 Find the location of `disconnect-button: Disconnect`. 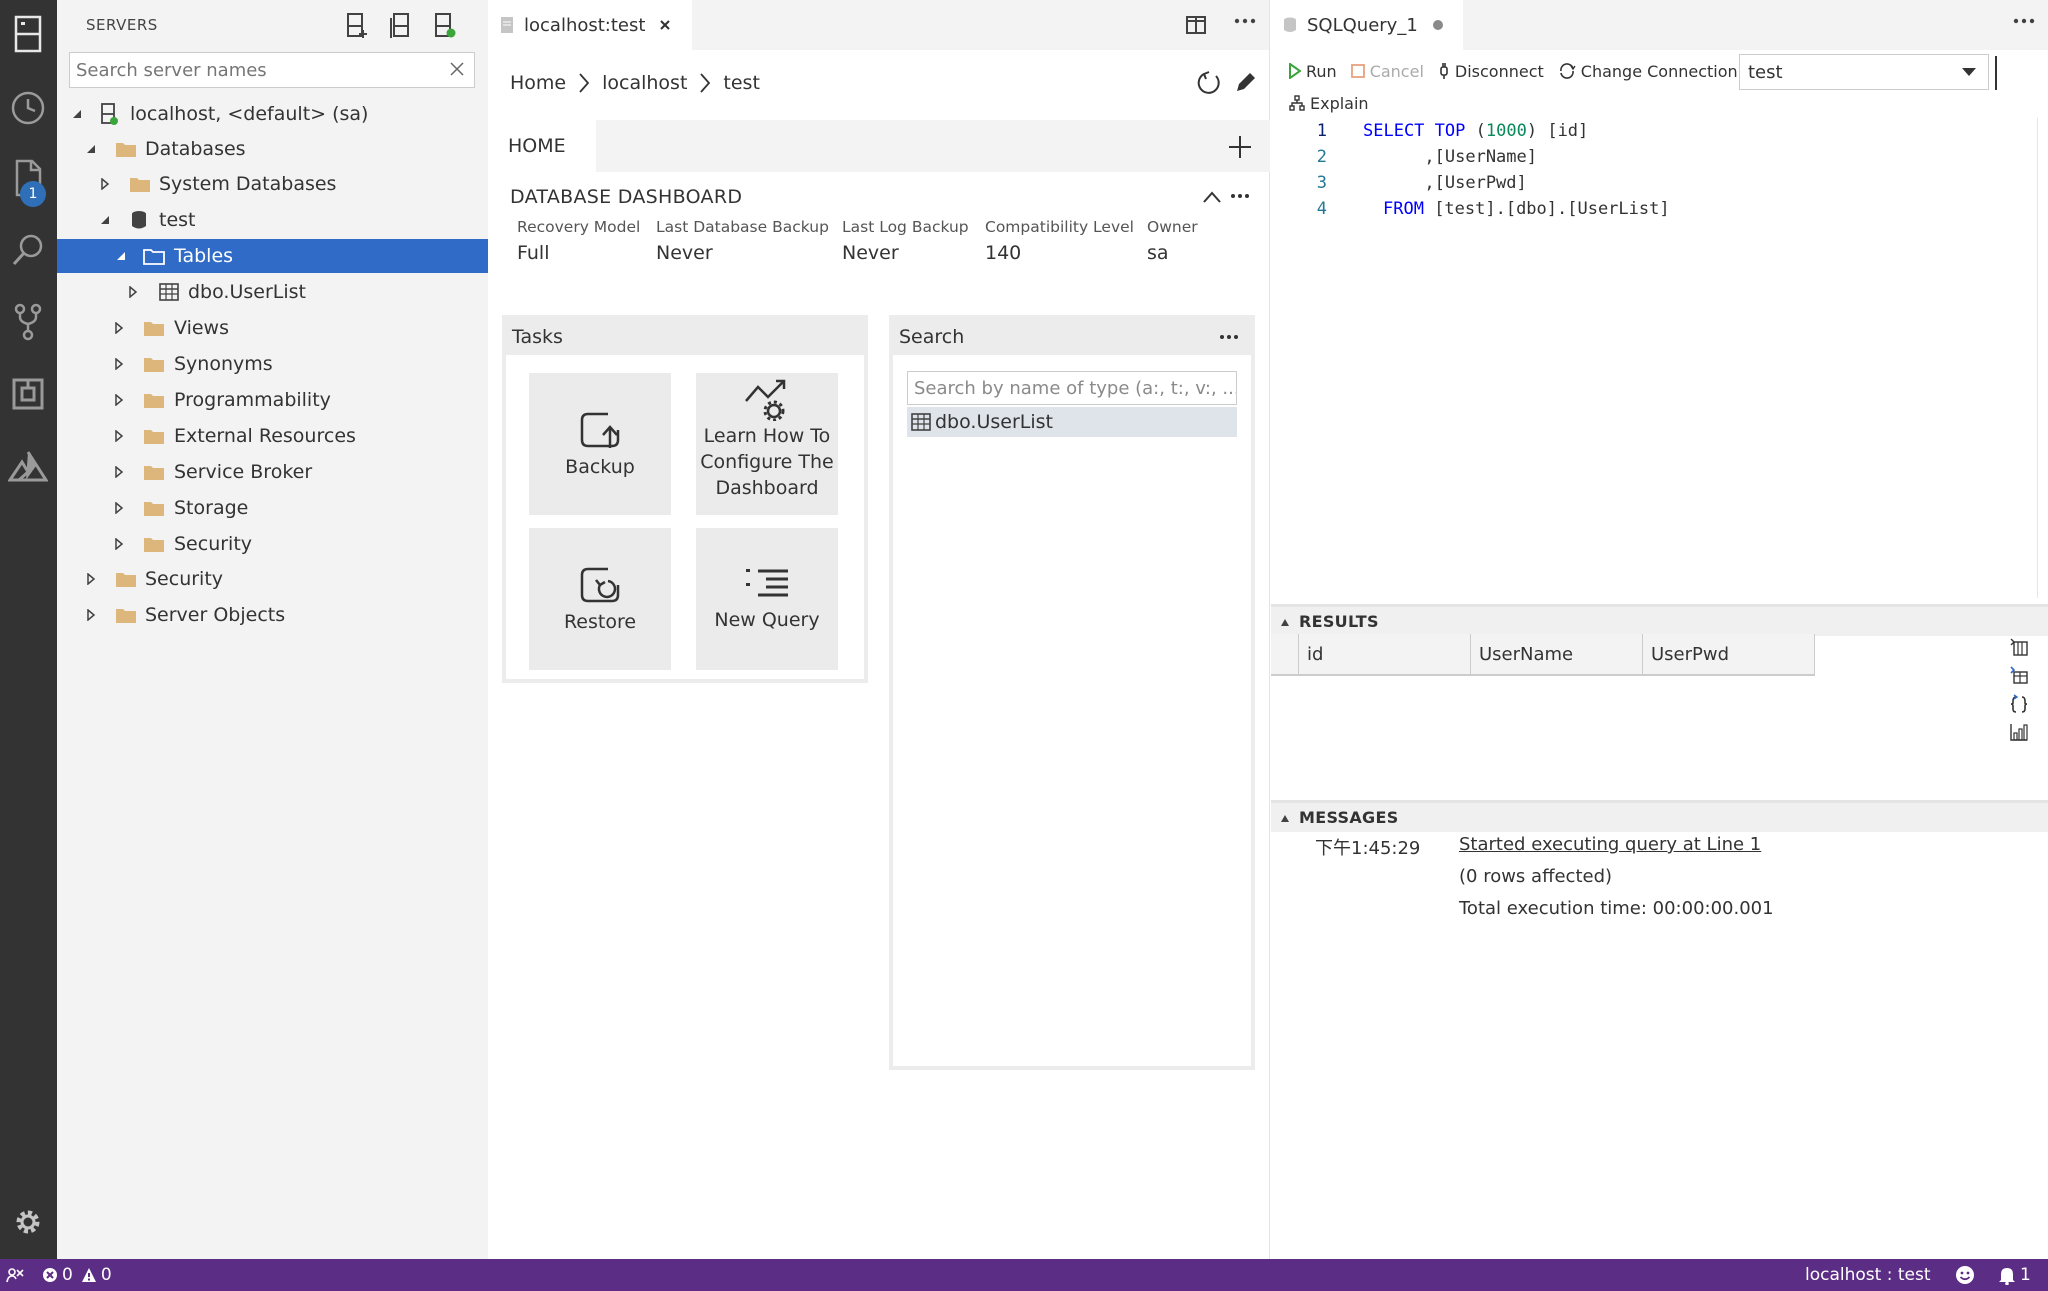

disconnect-button: Disconnect is located at coordinates (1491, 71).